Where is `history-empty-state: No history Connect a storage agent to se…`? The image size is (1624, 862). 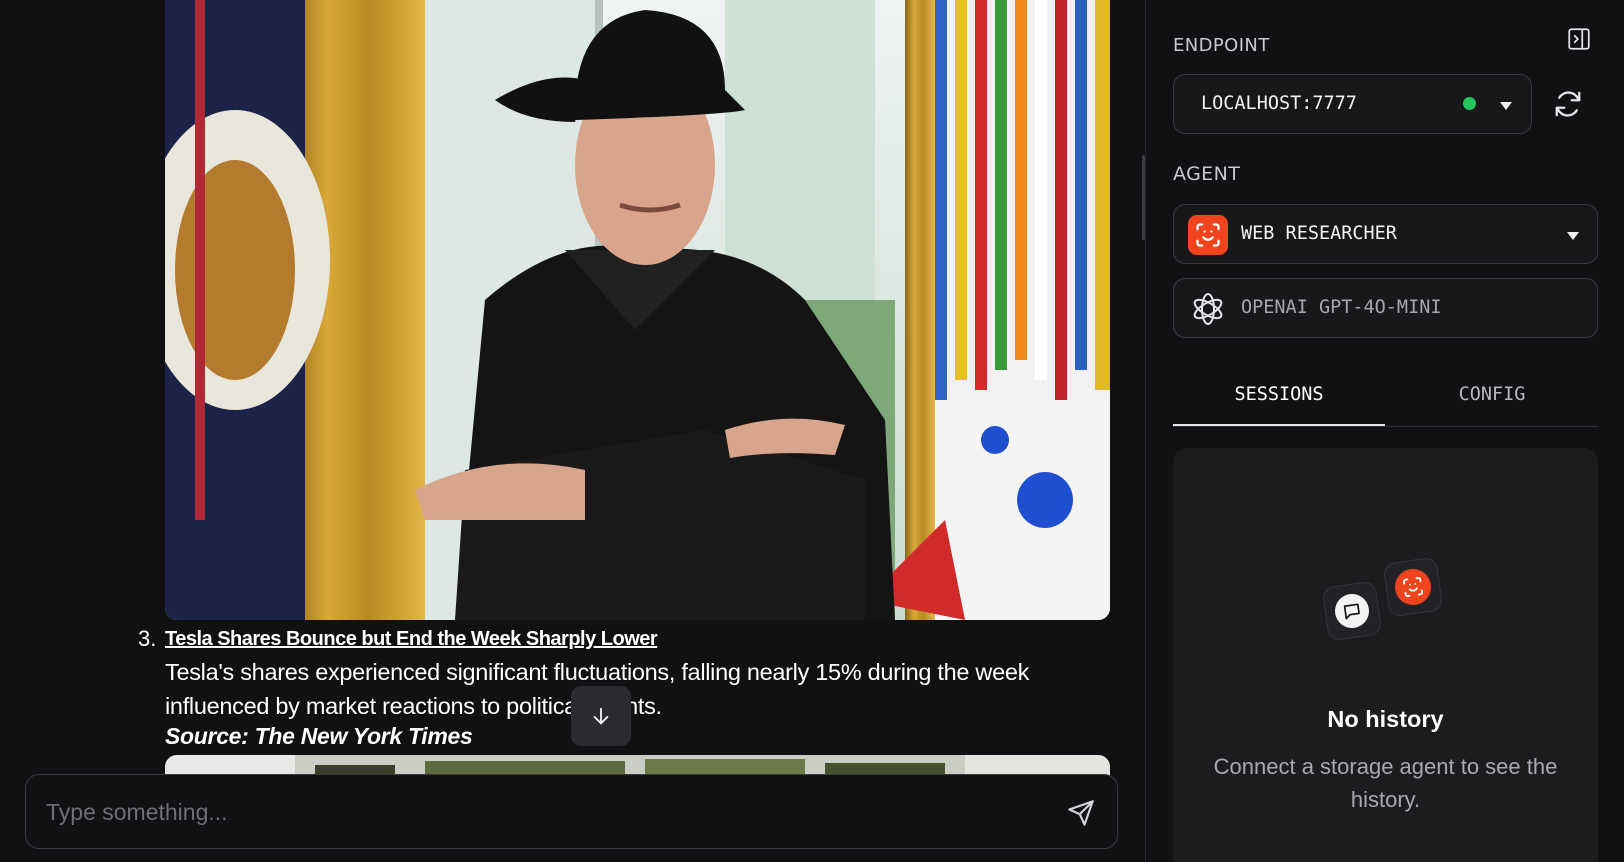 history-empty-state: No history Connect a storage agent to se… is located at coordinates (1385, 655).